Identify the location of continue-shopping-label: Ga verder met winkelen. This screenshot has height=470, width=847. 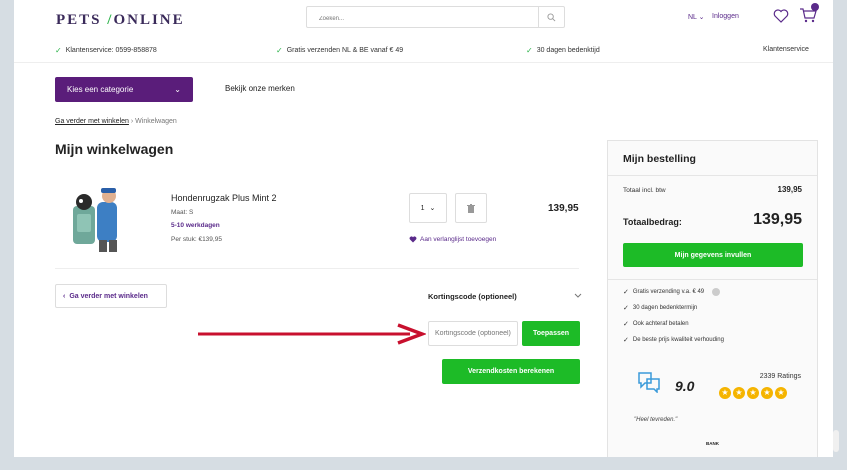
(108, 296).